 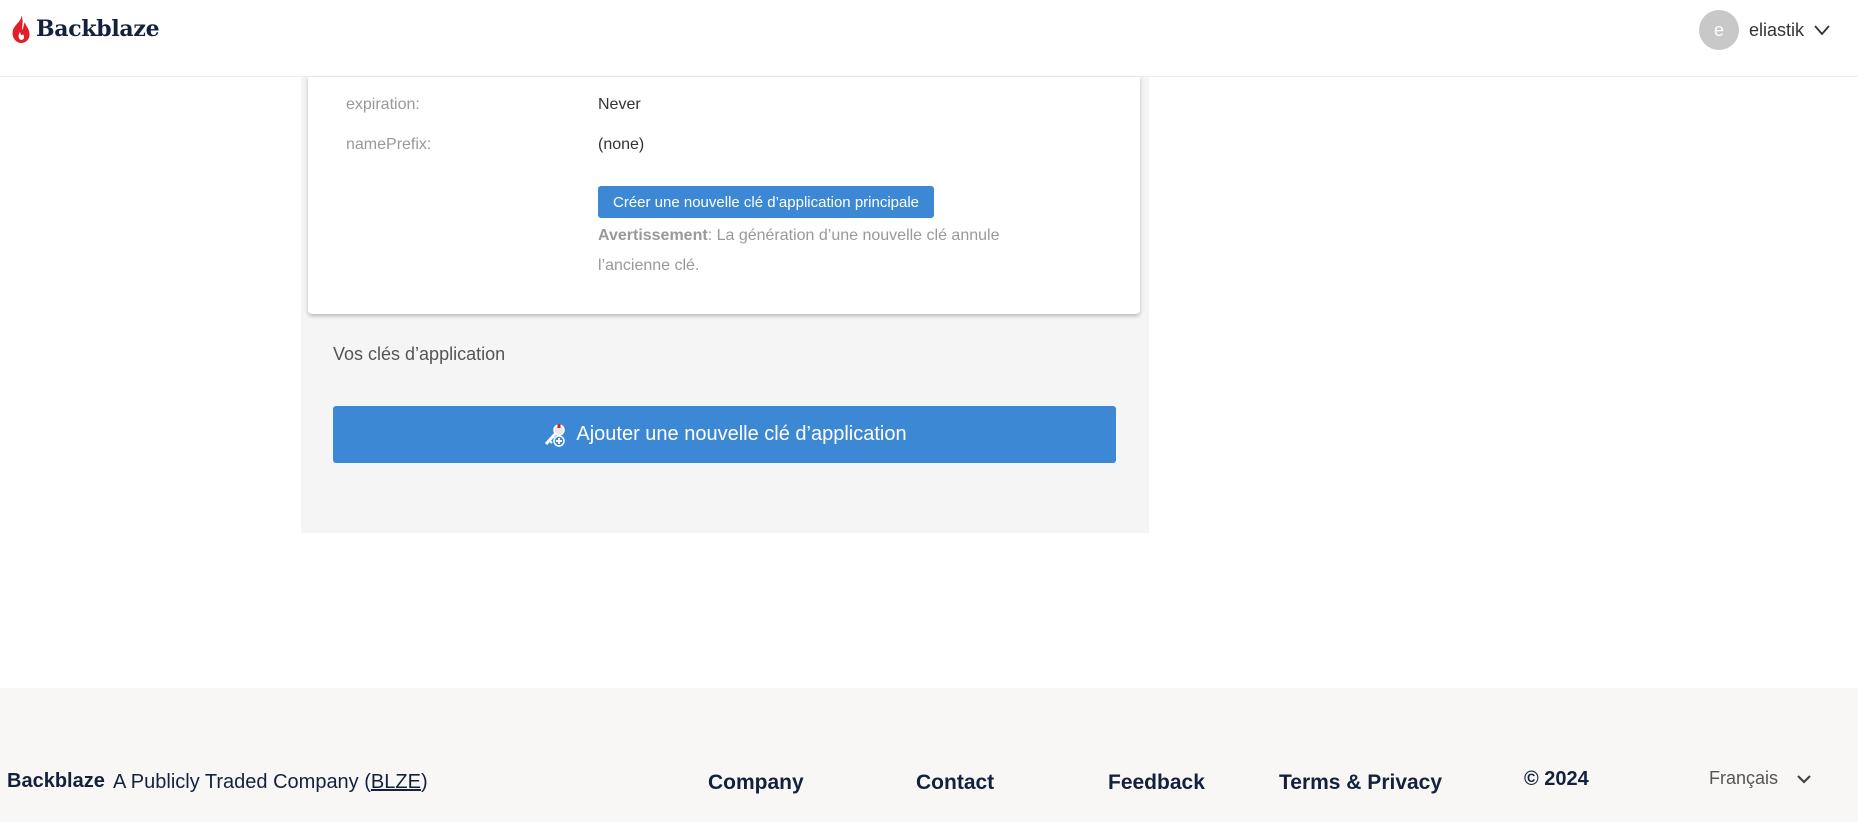 What do you see at coordinates (242, 782) in the screenshot?
I see `tagline-prefix: A Publicly Traded Company (` at bounding box center [242, 782].